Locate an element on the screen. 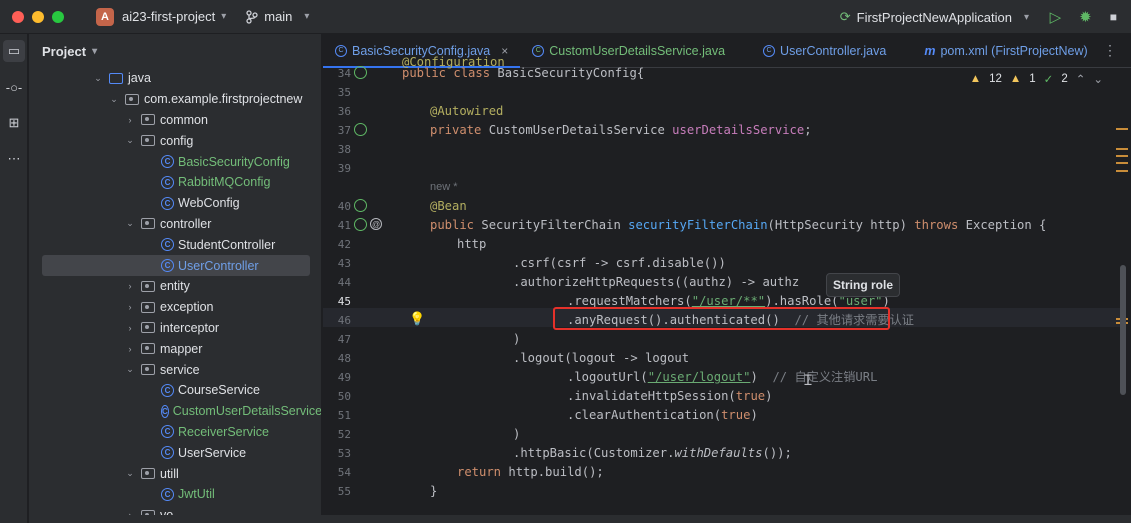  tree-item-mapper: › mapper is located at coordinates (175, 348).